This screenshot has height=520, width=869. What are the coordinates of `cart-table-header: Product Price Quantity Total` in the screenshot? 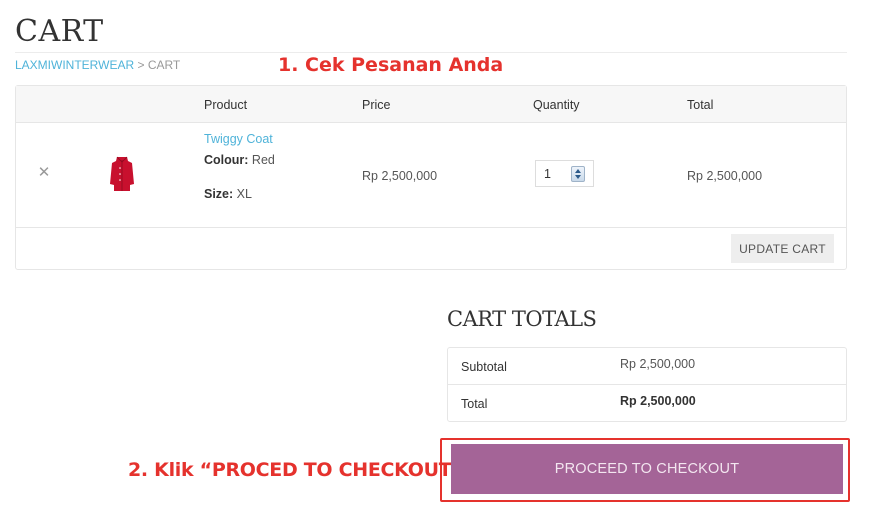 It's located at (431, 104).